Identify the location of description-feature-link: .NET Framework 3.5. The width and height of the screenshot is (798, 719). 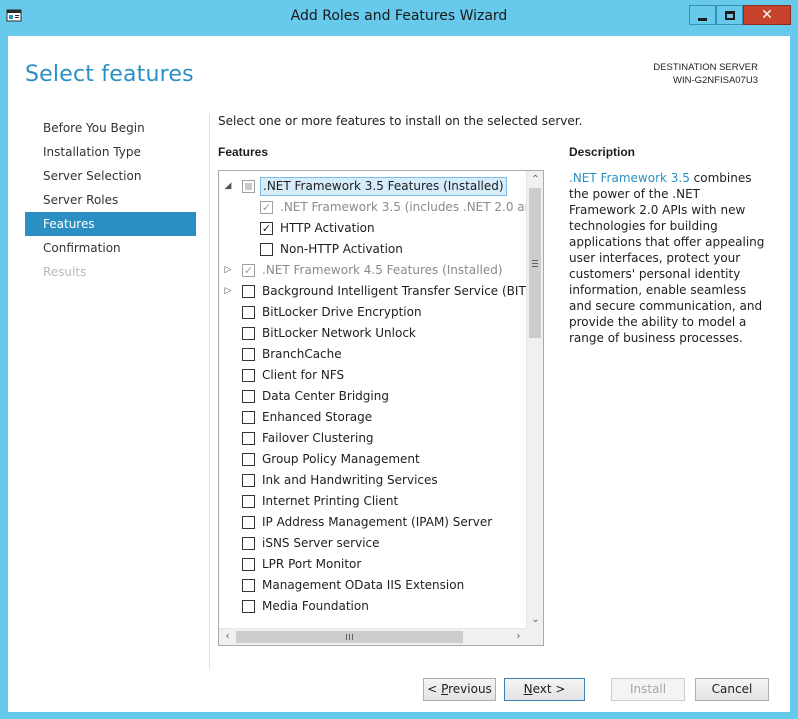
(629, 178).